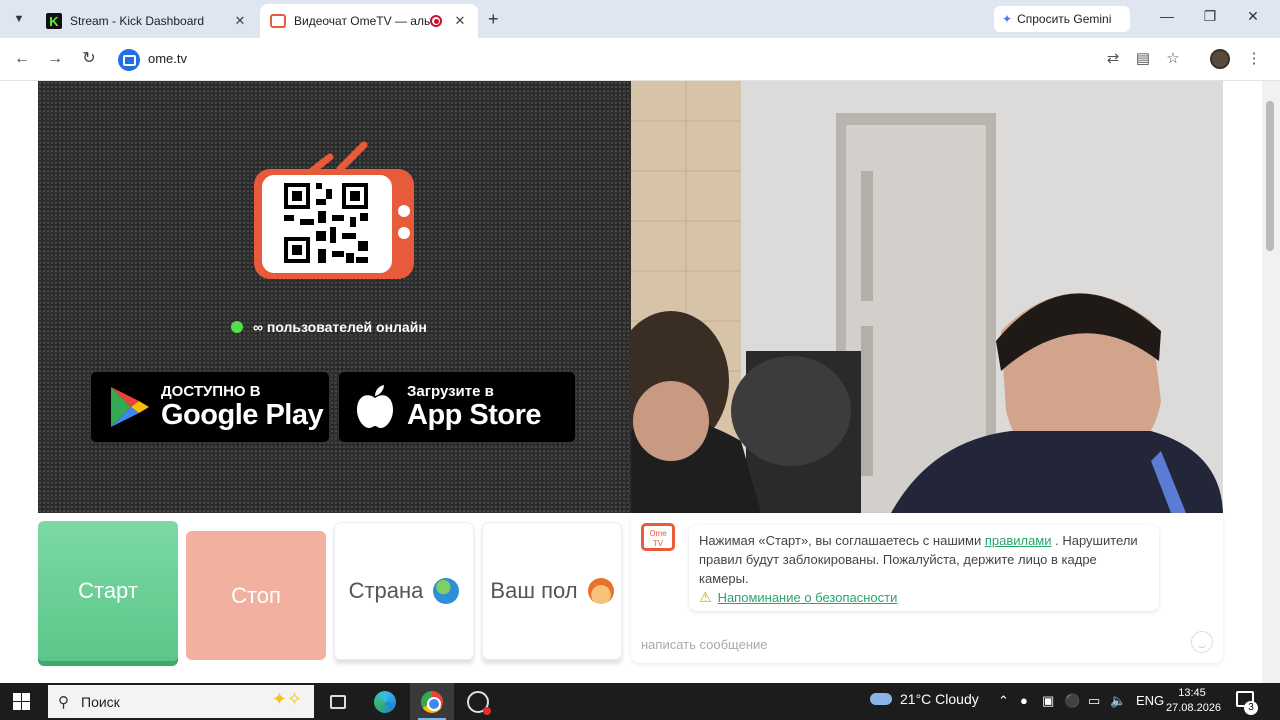 This screenshot has width=1280, height=720. Describe the element at coordinates (1118, 701) in the screenshot. I see `volume-icon: 🔈` at that location.